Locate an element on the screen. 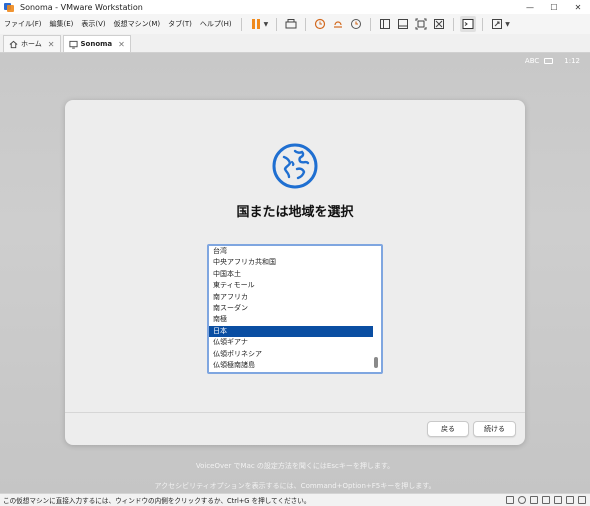 This screenshot has height=506, width=590. tab-sonoma-close-icon: ✕ is located at coordinates (121, 44).